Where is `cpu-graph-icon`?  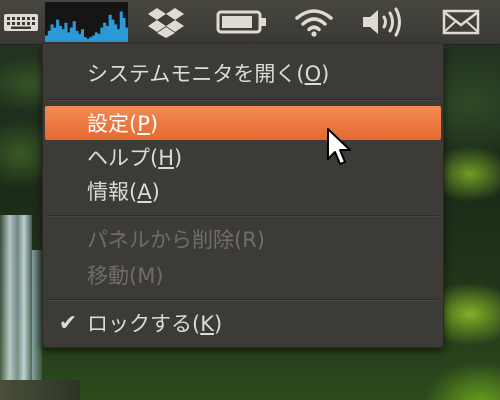 cpu-graph-icon is located at coordinates (86, 26).